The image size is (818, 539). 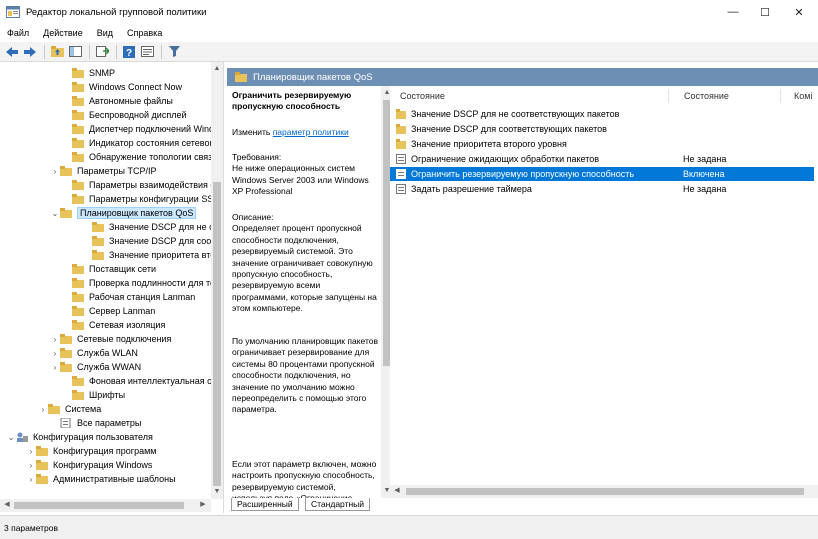 I want to click on maximize-button: ☐, so click(x=765, y=12).